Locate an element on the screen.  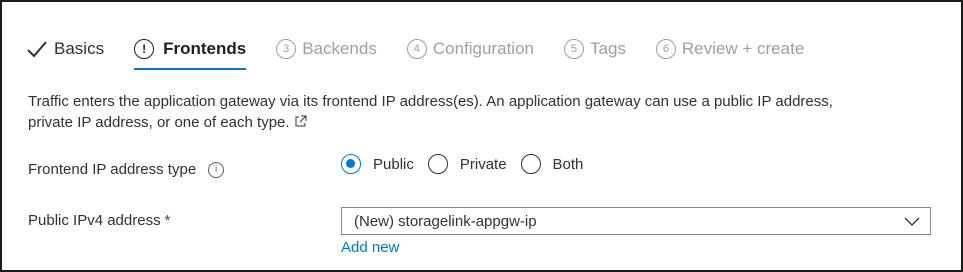
radio-public: Public is located at coordinates (377, 164).